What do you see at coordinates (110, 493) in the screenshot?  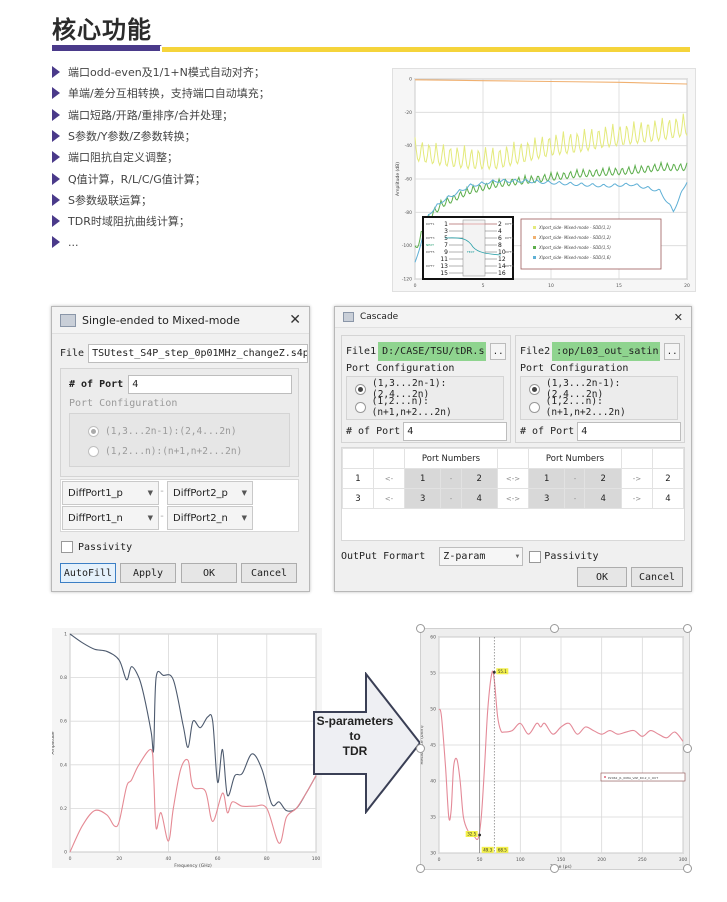 I see `diff-port-1p-select: DiffPort1_p ▼` at bounding box center [110, 493].